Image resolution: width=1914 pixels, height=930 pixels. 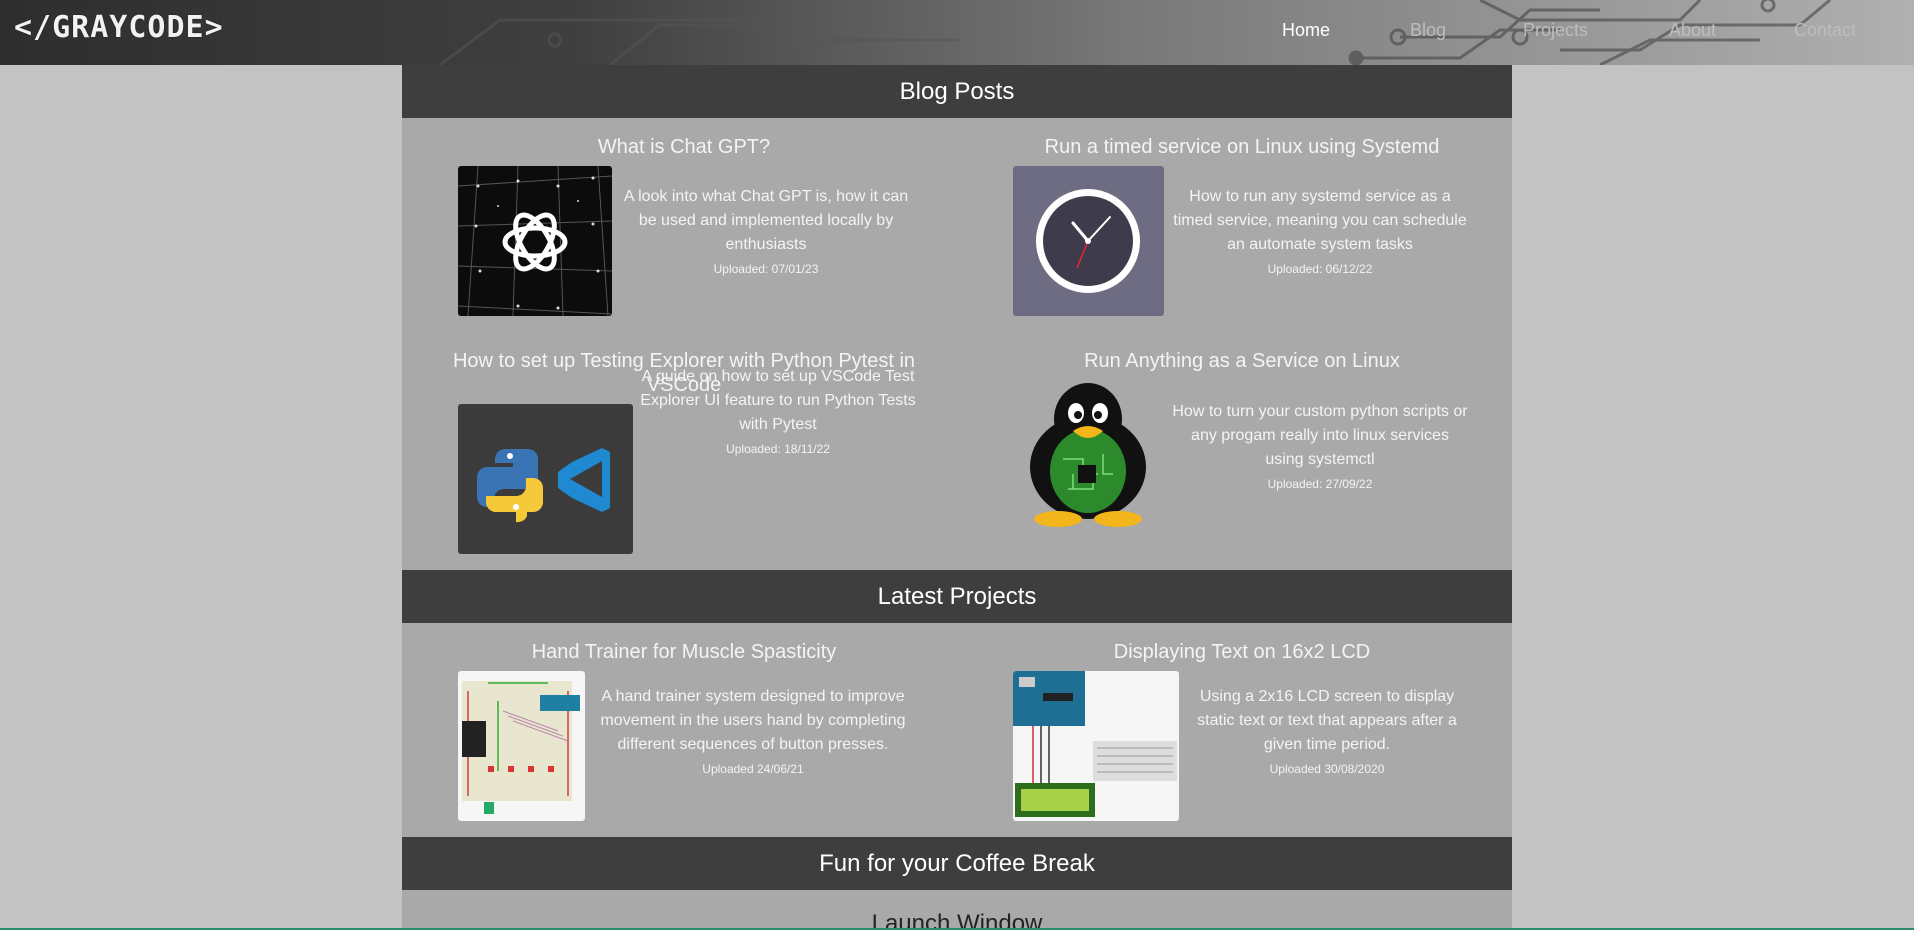 I want to click on project-title: Displaying Text on 16x2 LCD, so click(x=1242, y=652).